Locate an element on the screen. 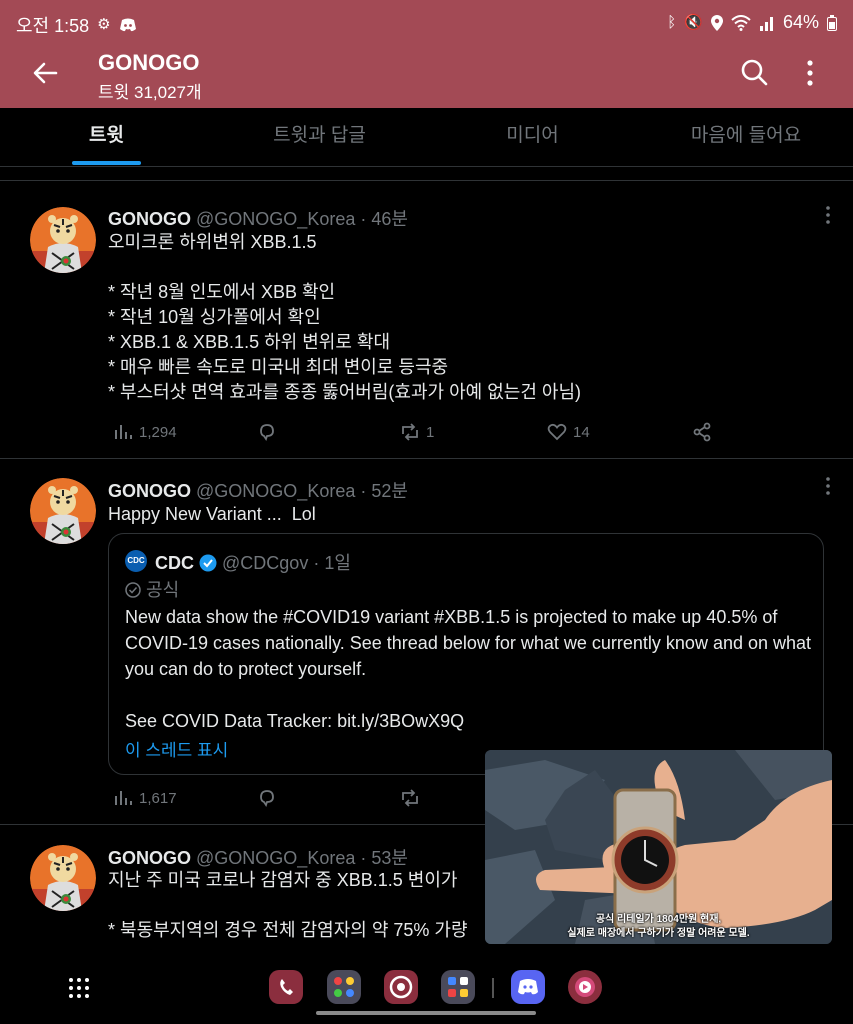 This screenshot has height=1024, width=853. tweet-actions: 1,294 1 14 is located at coordinates (423, 434).